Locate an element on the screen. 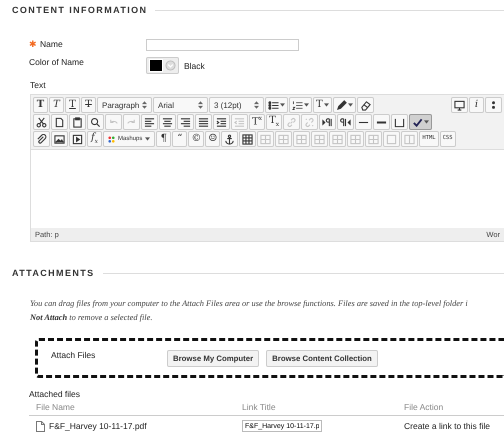 The height and width of the screenshot is (443, 504). chevron-icon is located at coordinates (170, 65).